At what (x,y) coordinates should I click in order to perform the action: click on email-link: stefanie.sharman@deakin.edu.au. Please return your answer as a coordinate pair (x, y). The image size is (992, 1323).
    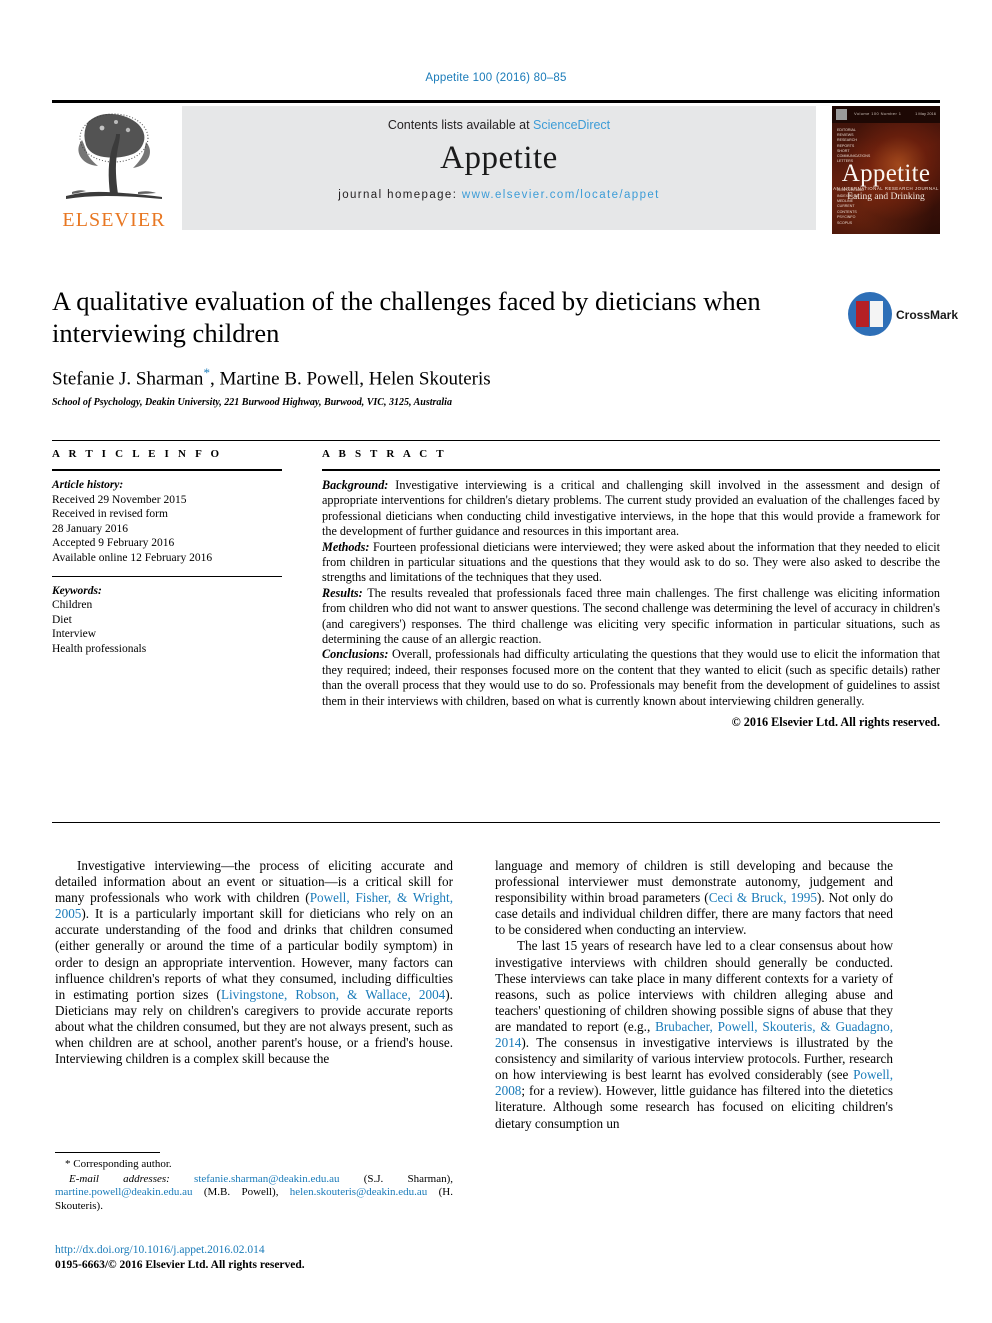
    Looking at the image, I should click on (266, 1179).